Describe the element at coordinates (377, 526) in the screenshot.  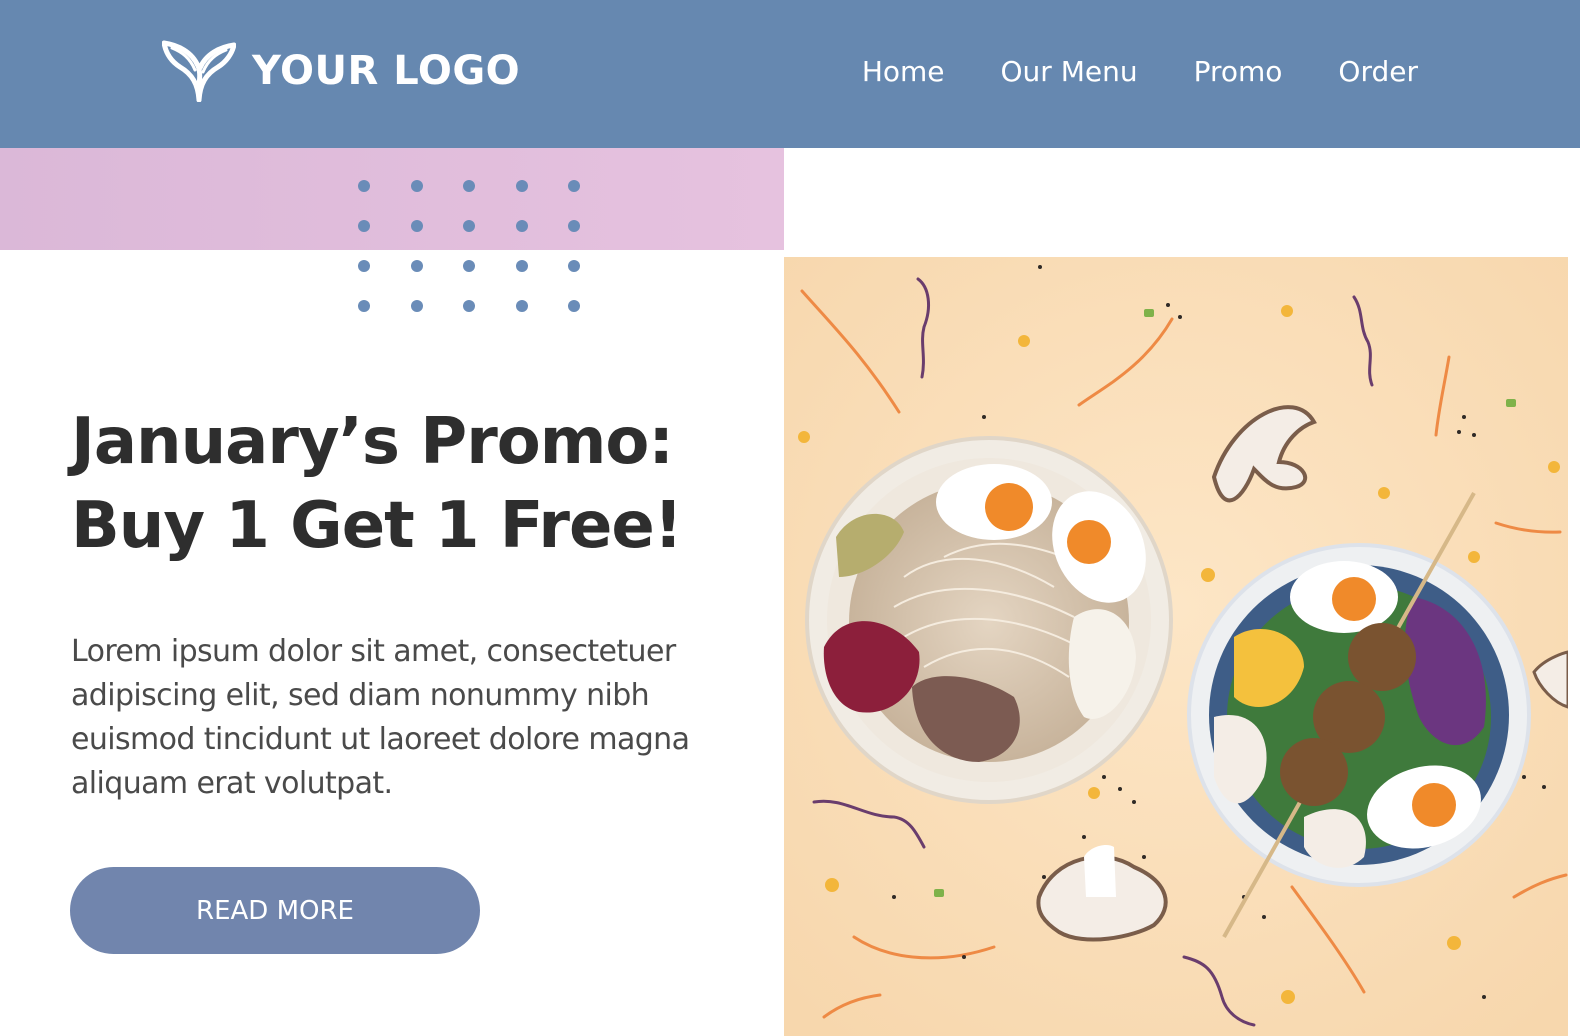
I see `headline-line-2: Buy 1 Get 1 Free!` at that location.